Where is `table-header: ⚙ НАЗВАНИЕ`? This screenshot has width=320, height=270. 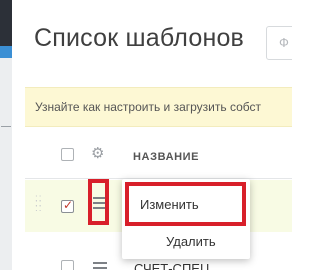
table-header: ⚙ НАЗВАНИЕ is located at coordinates (158, 155).